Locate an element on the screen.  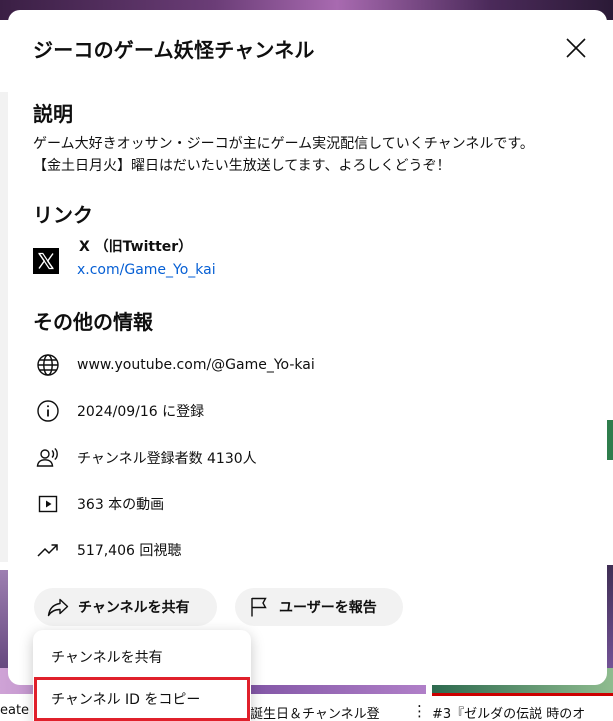
other-info-heading: その他の情報 is located at coordinates (93, 322).